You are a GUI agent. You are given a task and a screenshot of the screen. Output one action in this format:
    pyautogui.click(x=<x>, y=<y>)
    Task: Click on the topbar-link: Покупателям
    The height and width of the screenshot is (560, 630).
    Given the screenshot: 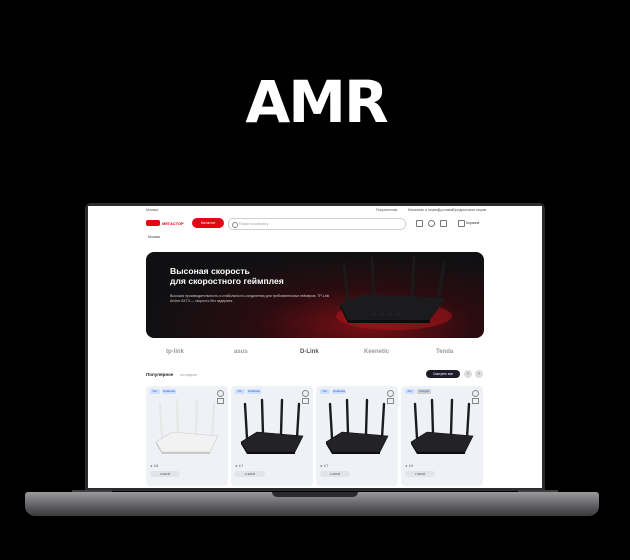 What is the action you would take?
    pyautogui.click(x=386, y=210)
    